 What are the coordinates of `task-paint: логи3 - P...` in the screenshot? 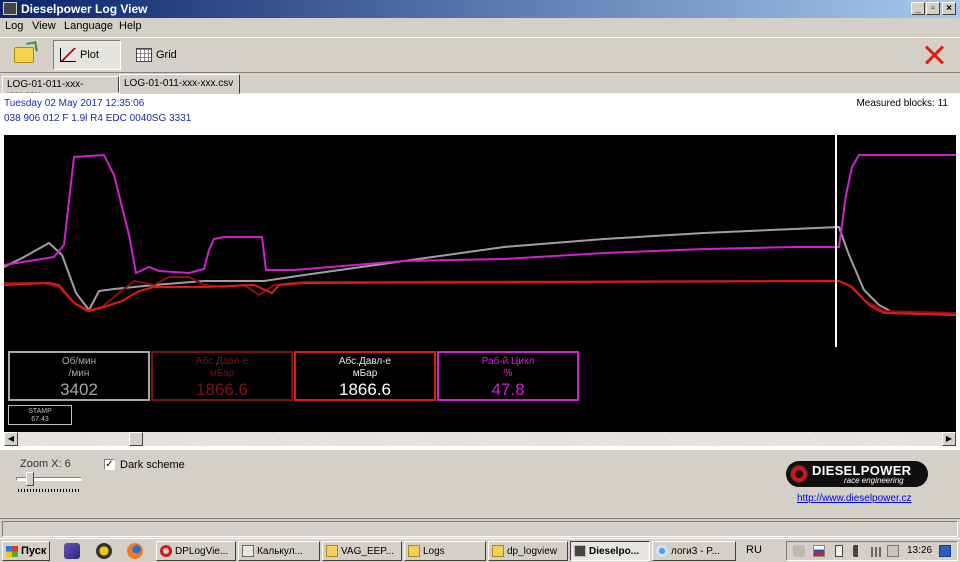 It's located at (694, 551).